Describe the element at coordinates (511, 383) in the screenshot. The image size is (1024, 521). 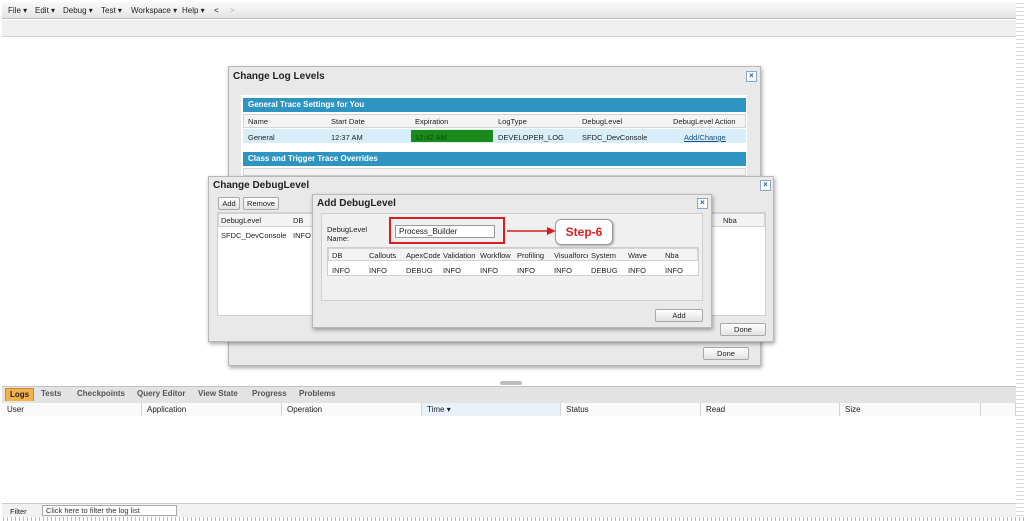
I see `splitter-handle` at that location.